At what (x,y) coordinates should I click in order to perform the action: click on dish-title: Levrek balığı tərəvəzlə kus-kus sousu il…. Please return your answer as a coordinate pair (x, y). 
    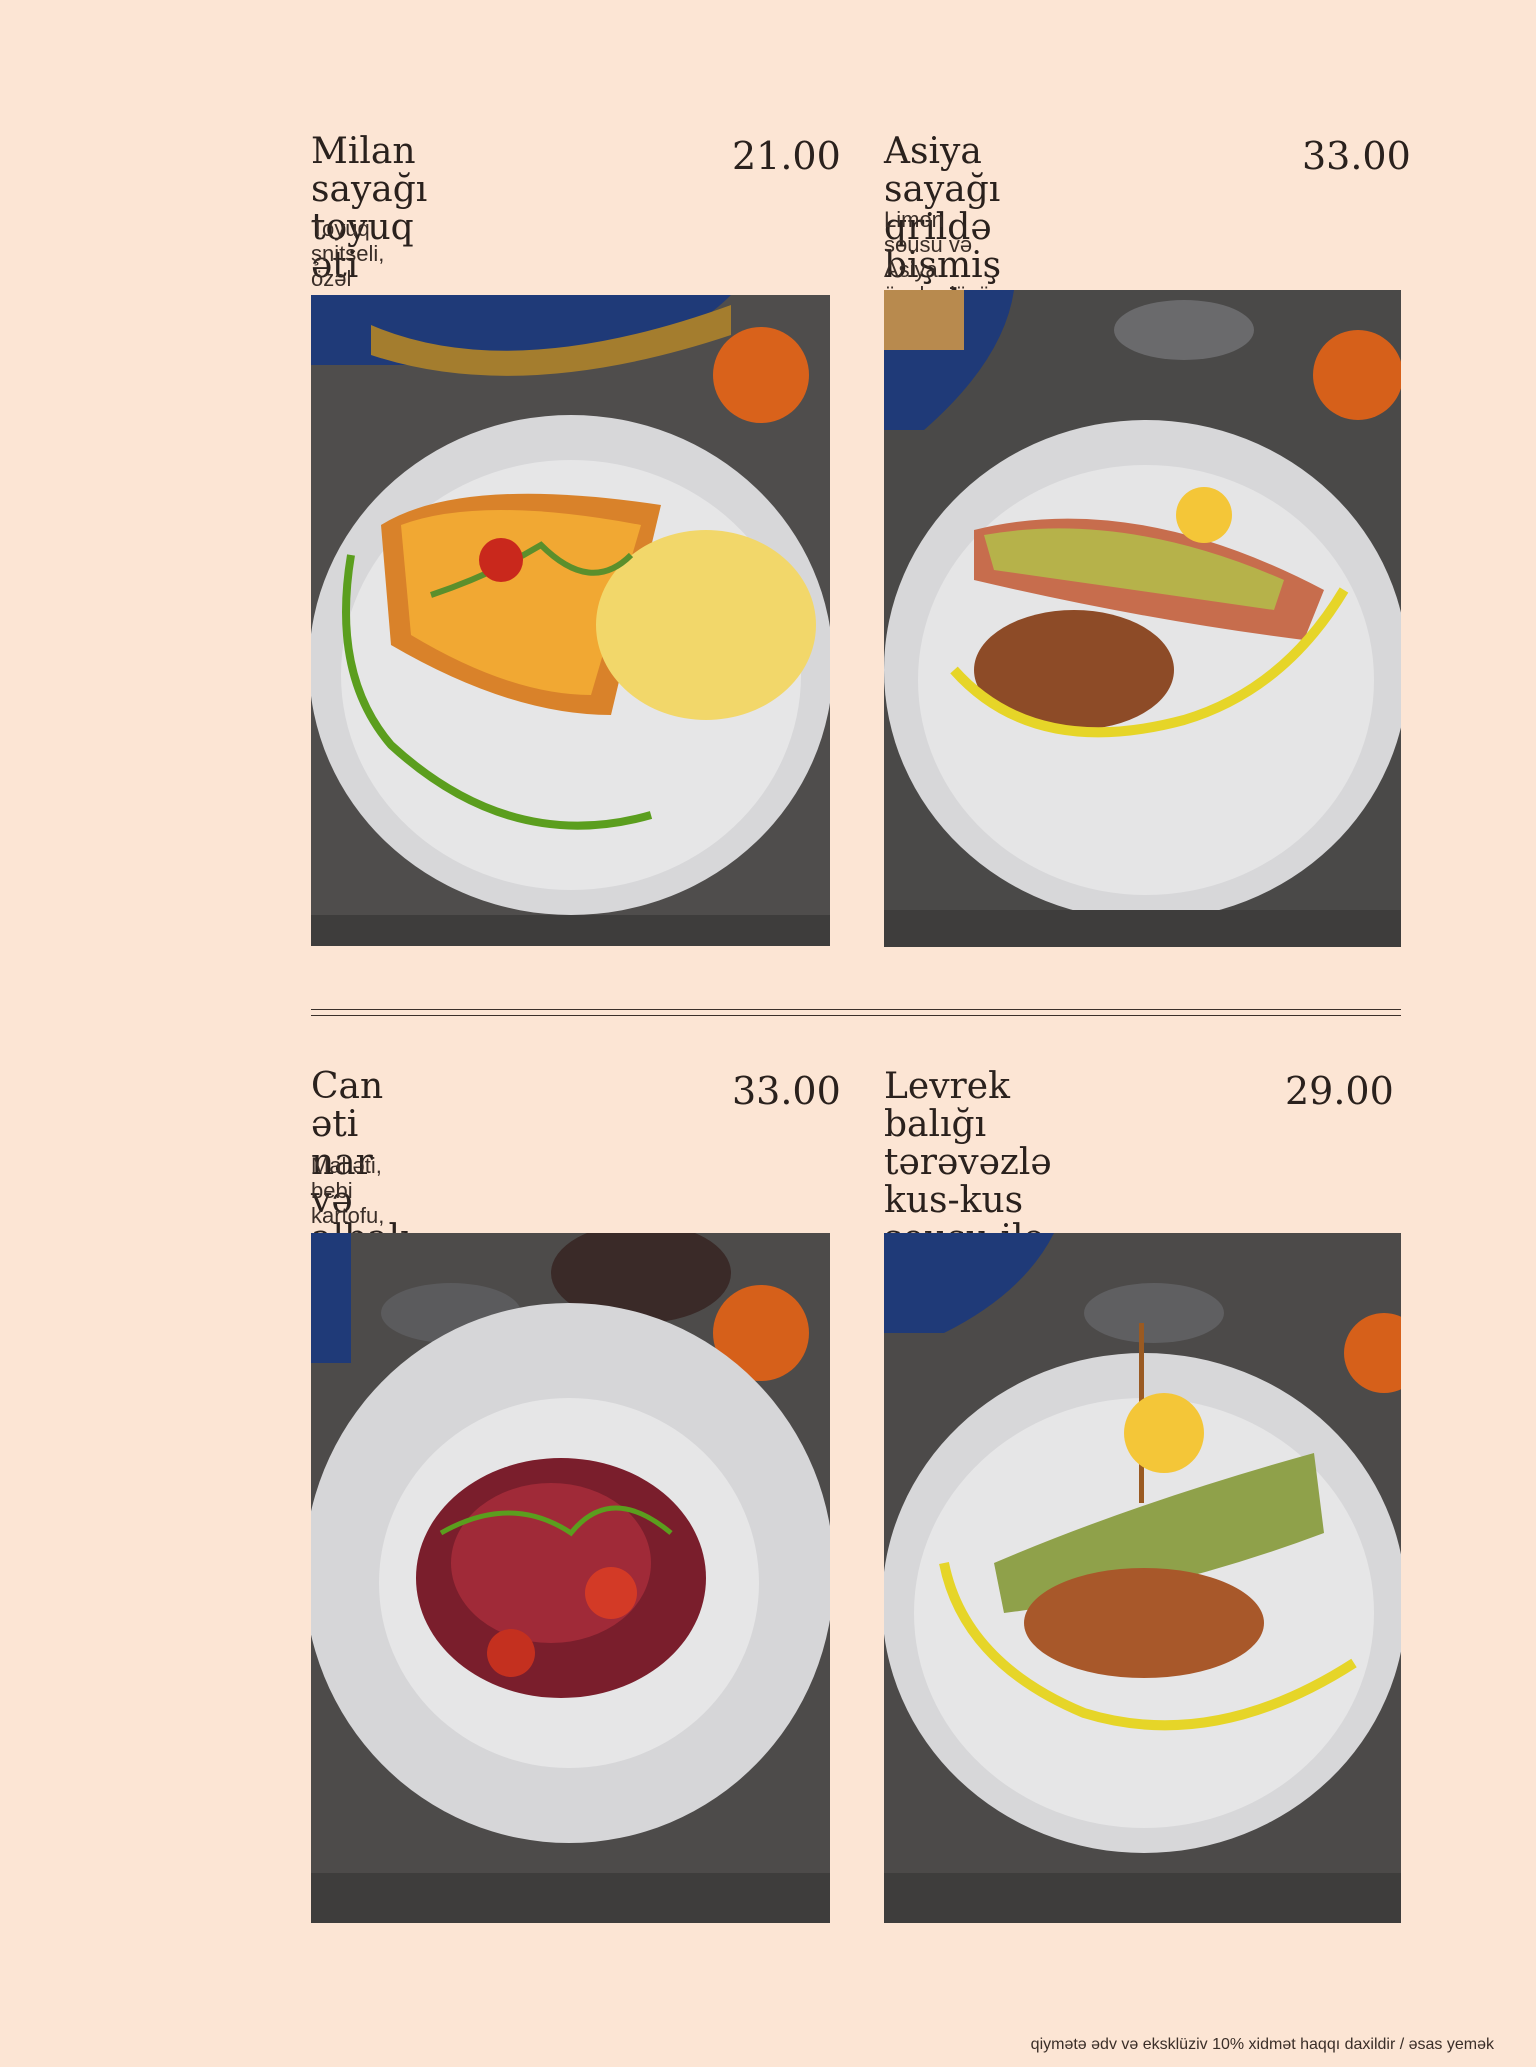
    Looking at the image, I should click on (968, 1162).